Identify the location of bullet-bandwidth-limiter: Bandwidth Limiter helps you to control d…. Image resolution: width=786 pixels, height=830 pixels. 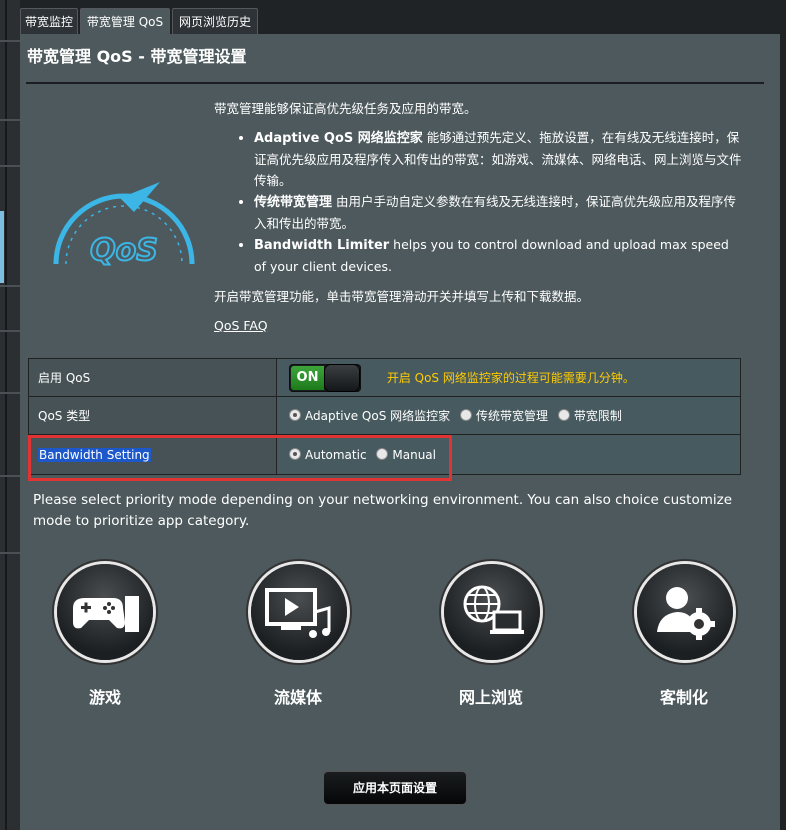
(499, 255).